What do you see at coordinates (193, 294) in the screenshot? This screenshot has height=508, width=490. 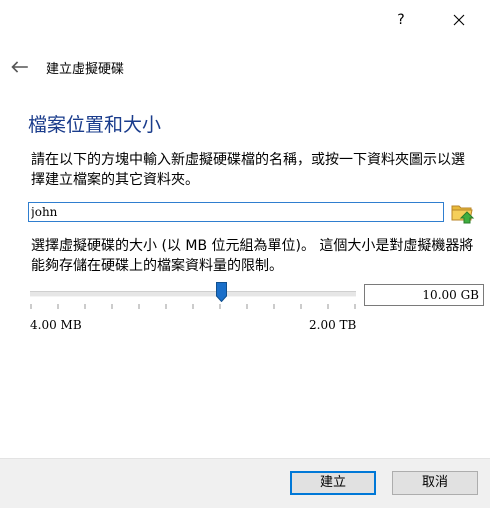 I see `slider-track` at bounding box center [193, 294].